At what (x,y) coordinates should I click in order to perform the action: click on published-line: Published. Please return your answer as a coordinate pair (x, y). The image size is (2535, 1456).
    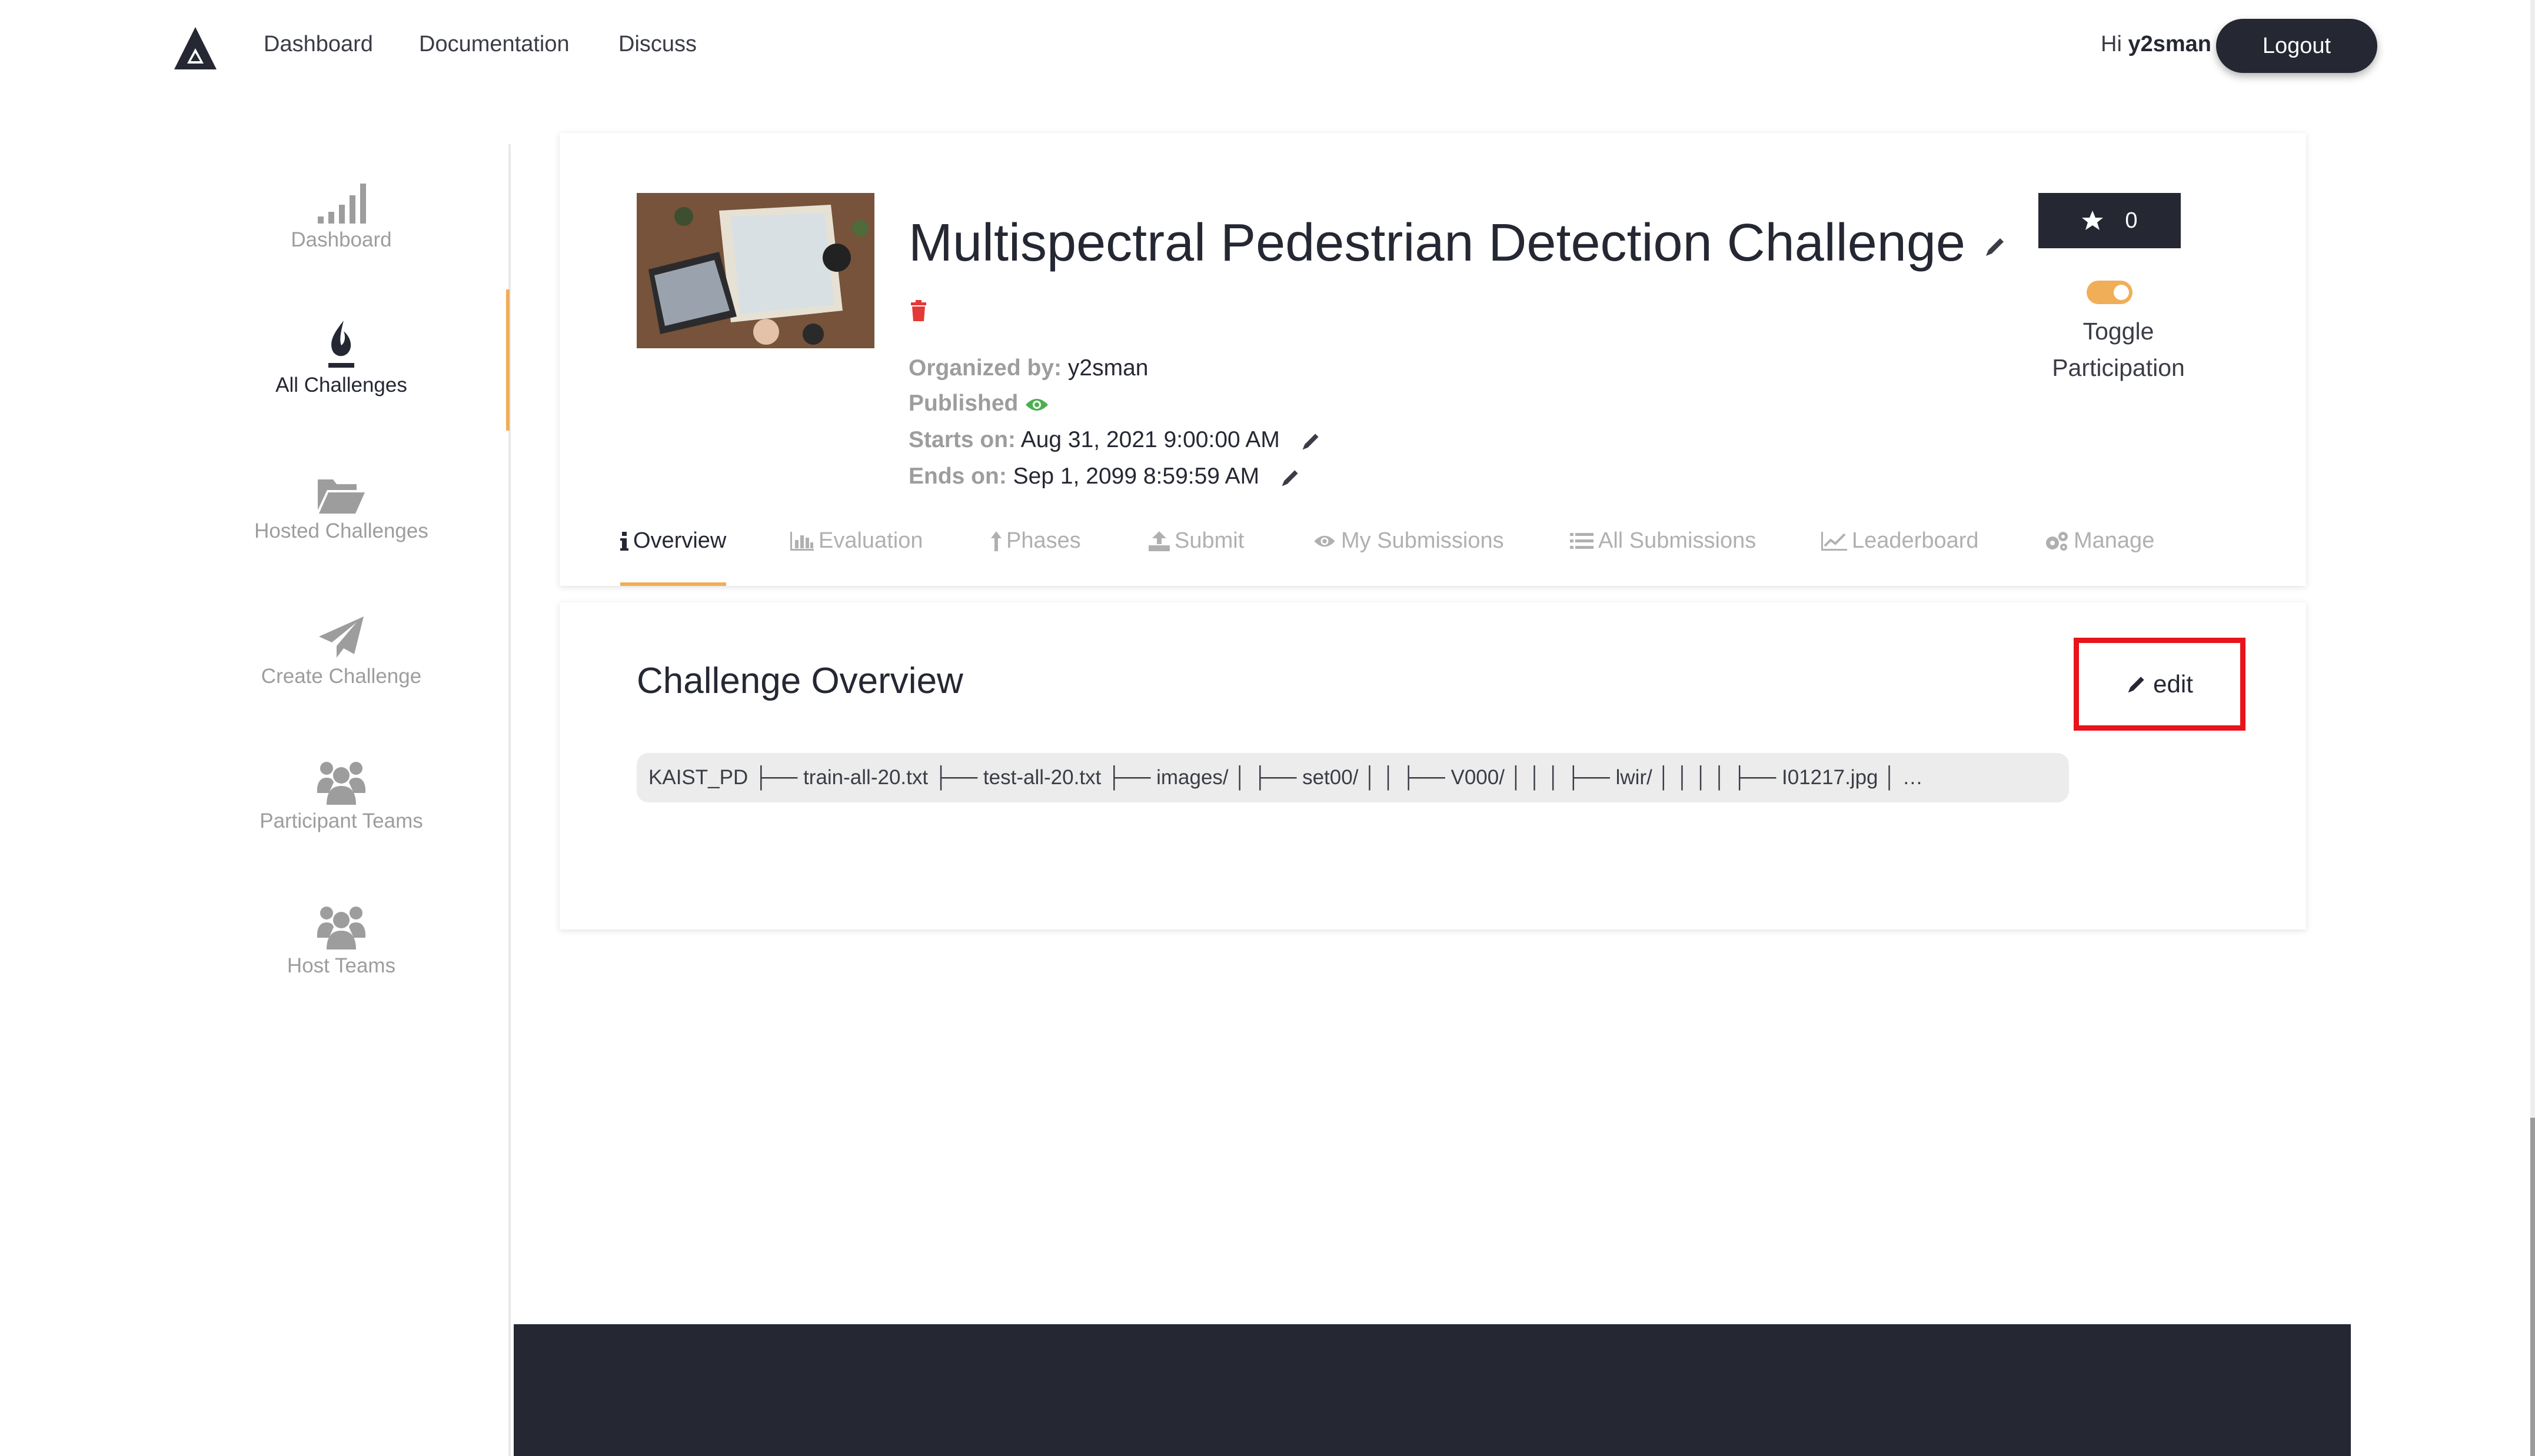
    Looking at the image, I should click on (979, 404).